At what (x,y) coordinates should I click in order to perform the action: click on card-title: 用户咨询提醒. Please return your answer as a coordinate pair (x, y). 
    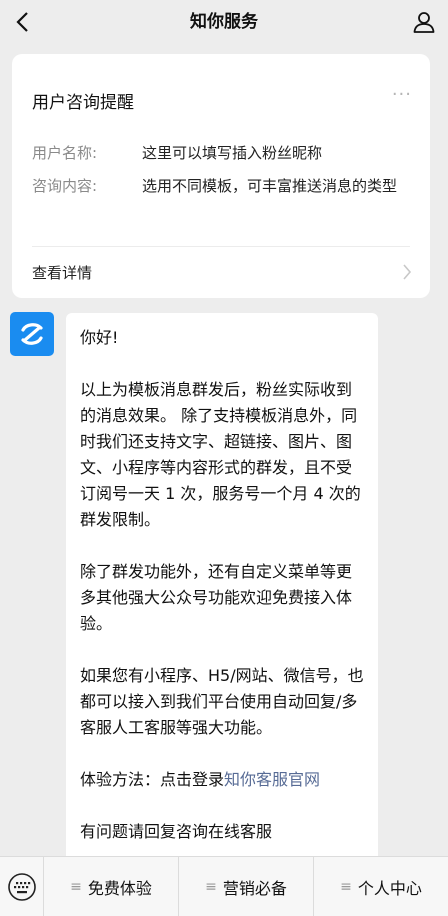
    Looking at the image, I should click on (83, 103).